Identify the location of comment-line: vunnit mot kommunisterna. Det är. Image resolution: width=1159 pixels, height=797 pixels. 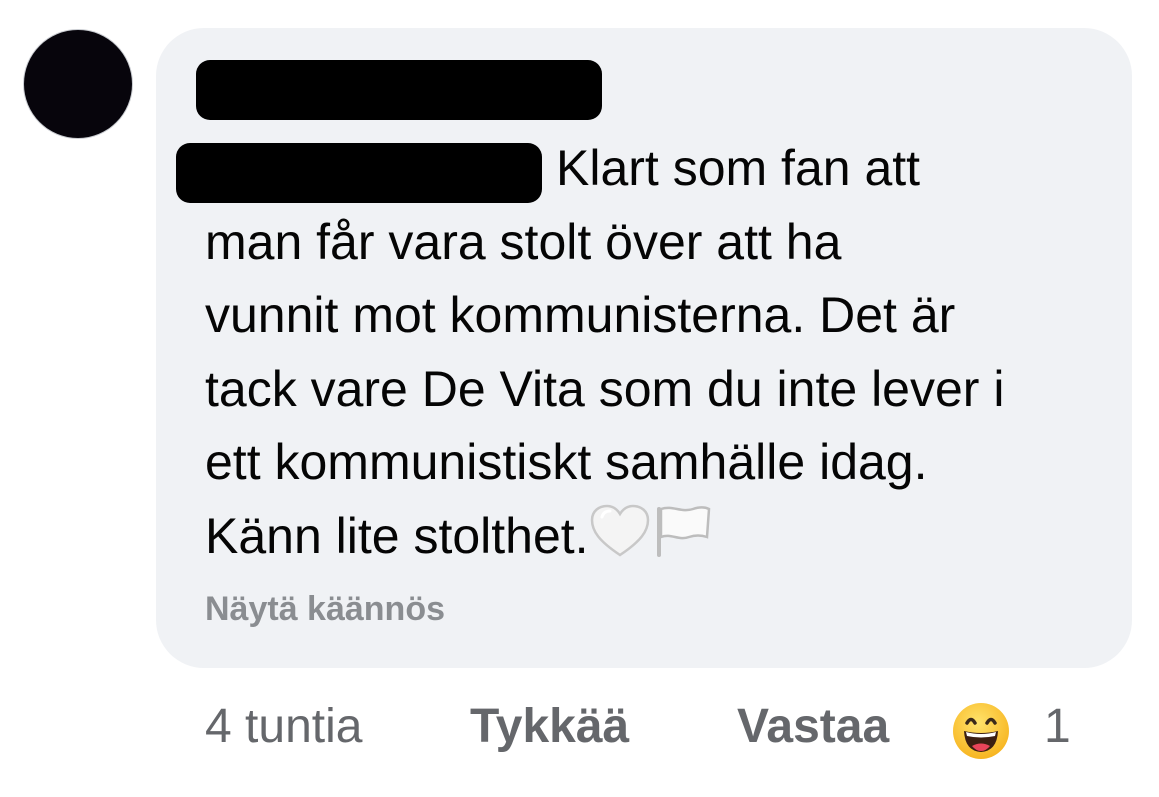
(580, 315).